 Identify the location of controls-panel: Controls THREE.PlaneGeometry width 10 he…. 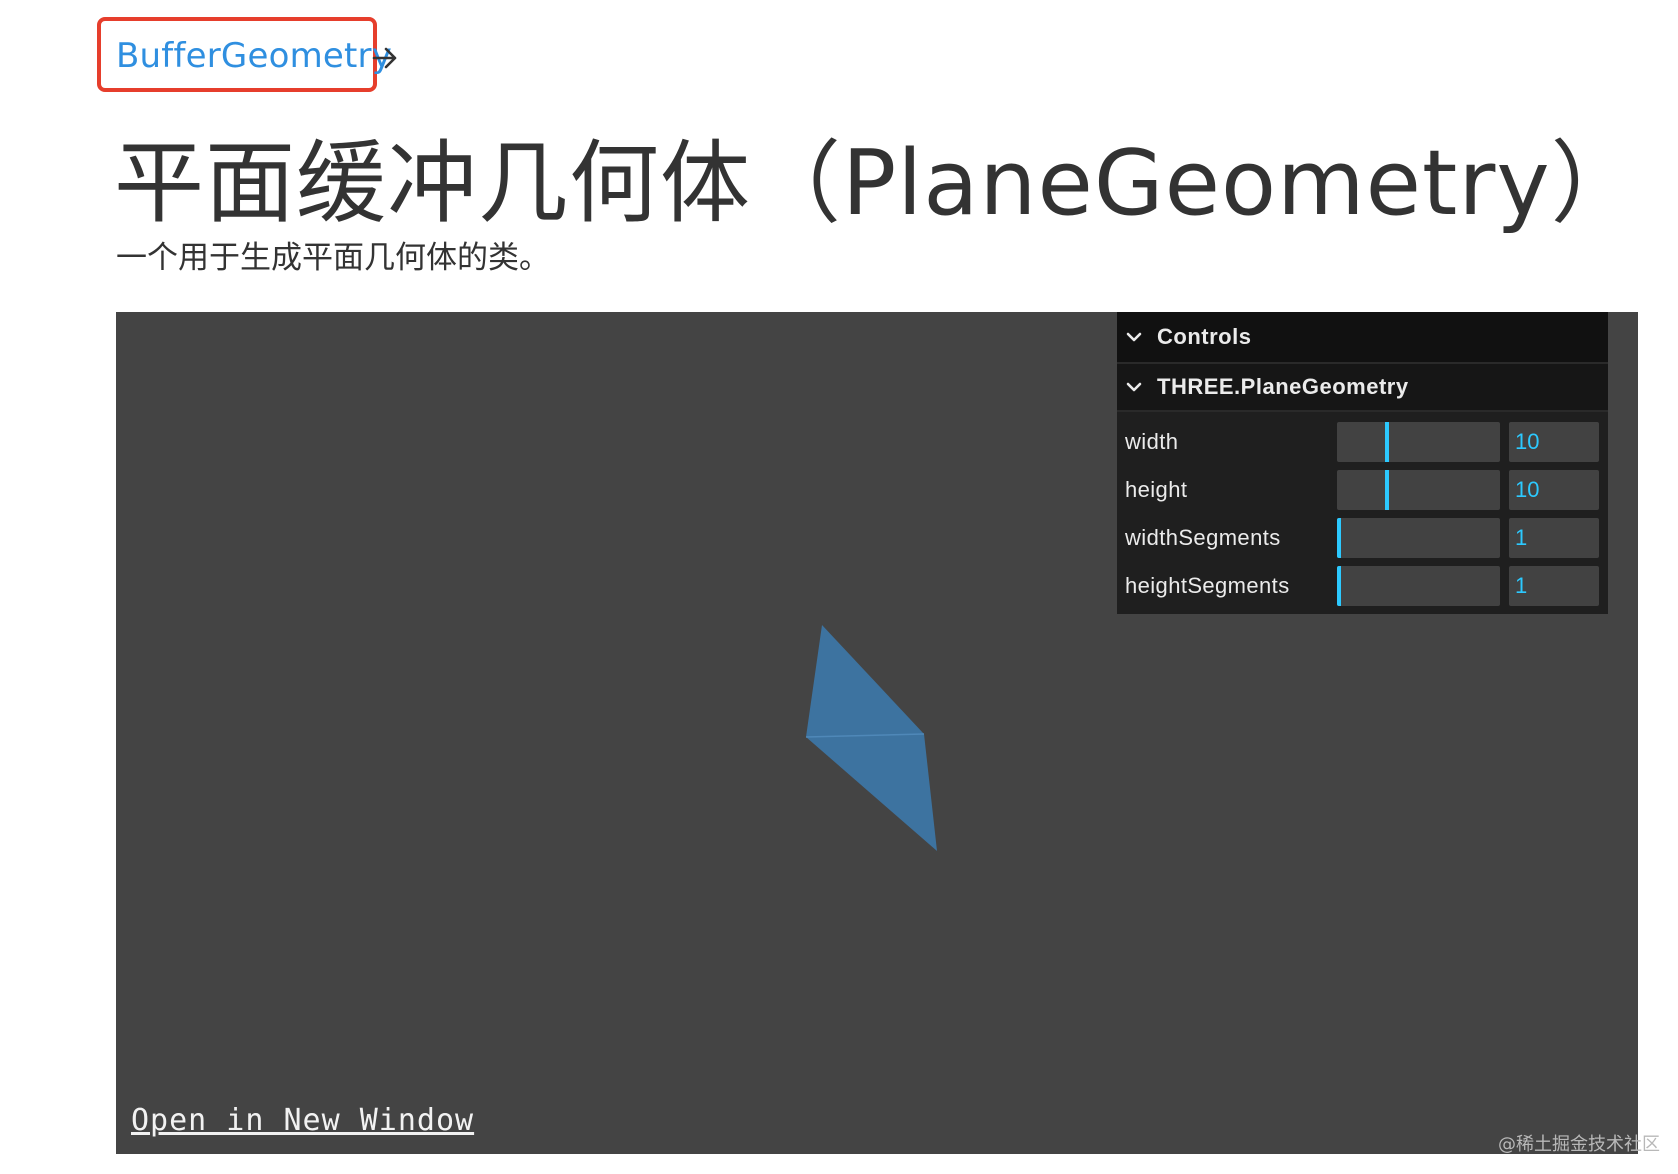
(1362, 463).